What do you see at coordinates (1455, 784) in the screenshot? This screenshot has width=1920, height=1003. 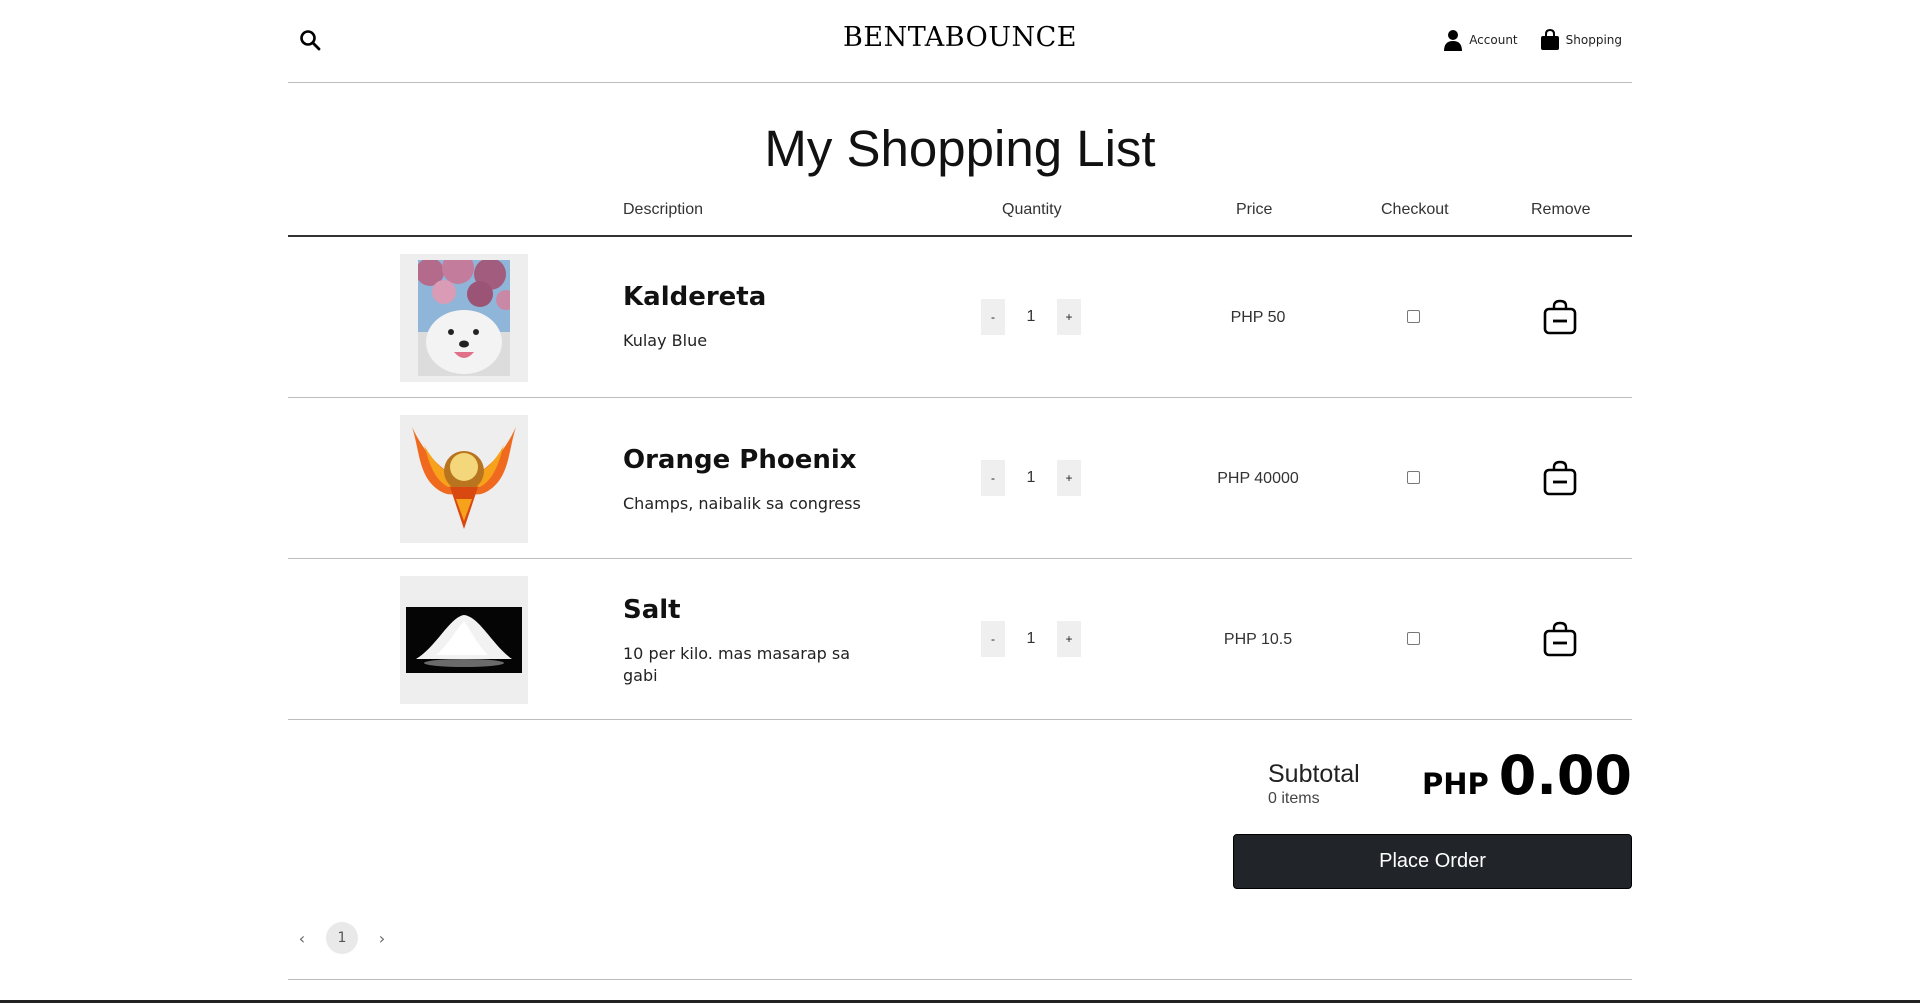 I see `currency-label: PHP` at bounding box center [1455, 784].